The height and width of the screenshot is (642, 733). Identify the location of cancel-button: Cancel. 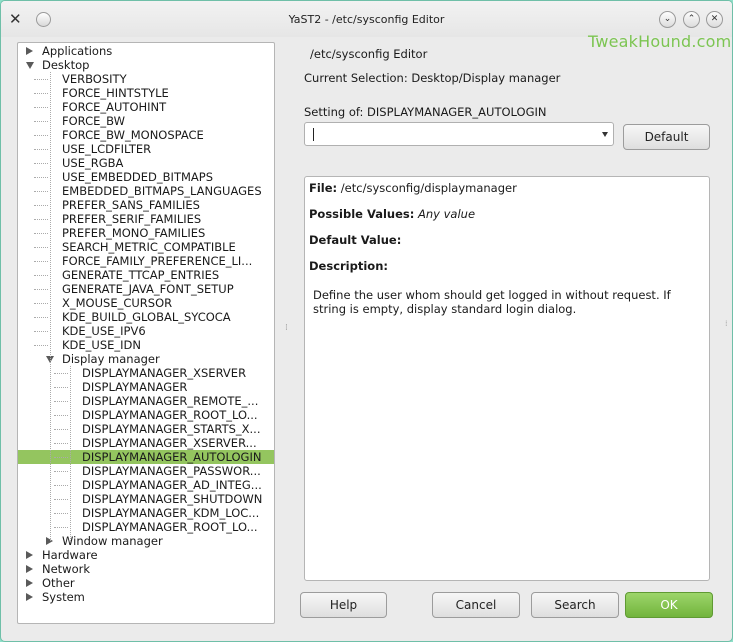
(476, 605).